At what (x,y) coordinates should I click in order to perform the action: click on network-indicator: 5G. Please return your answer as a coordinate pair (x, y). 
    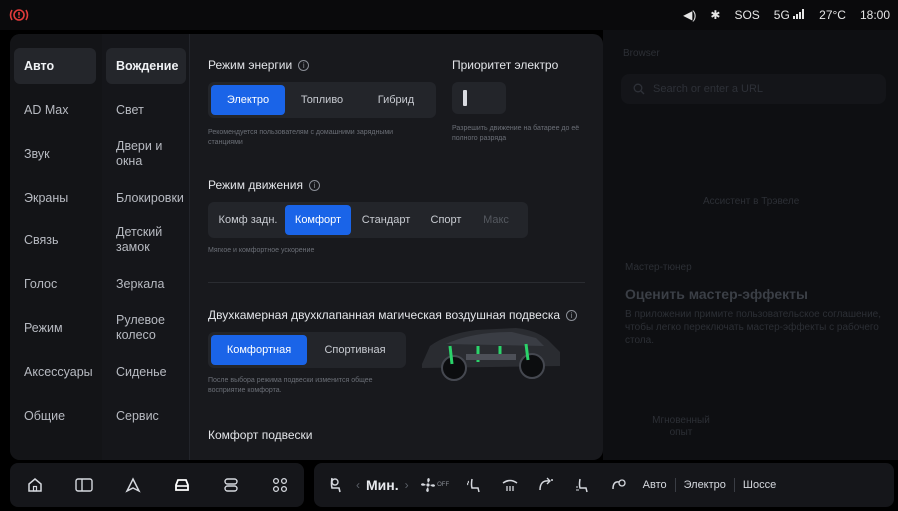
    Looking at the image, I should click on (789, 15).